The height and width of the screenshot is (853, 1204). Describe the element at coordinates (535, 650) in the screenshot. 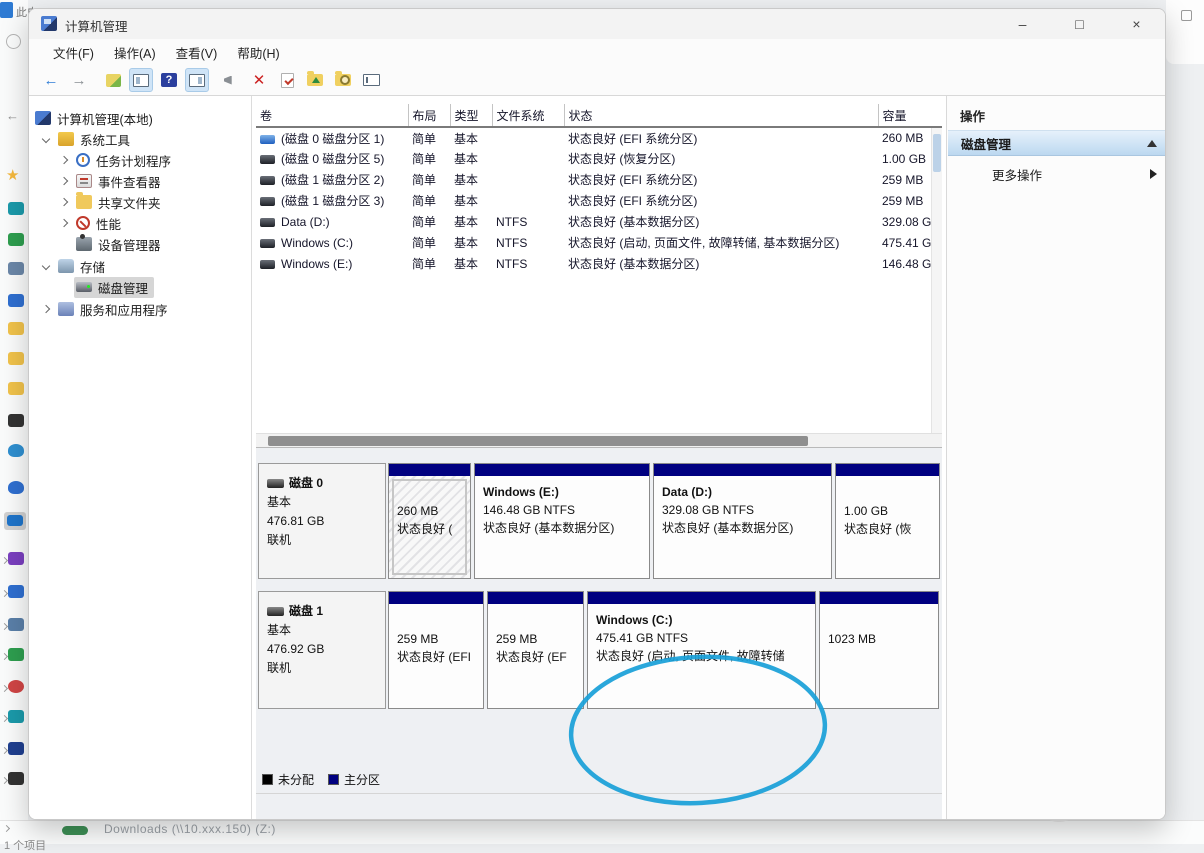

I see `partition-disk1-efi-2: 259 MB 状态良好 (EF` at that location.